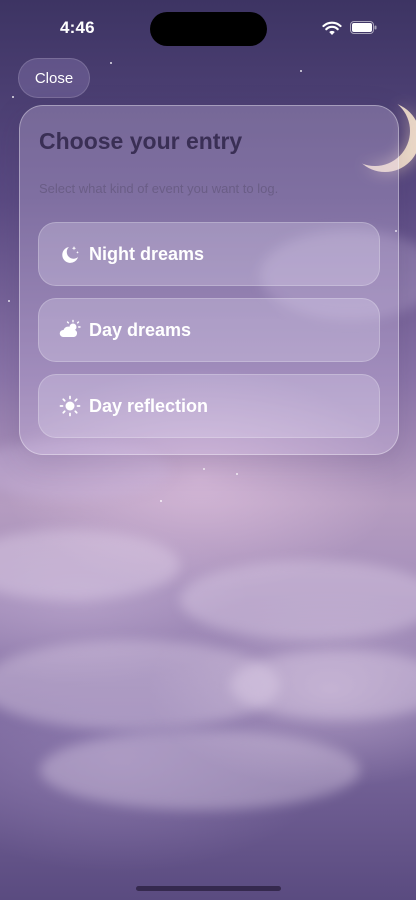 This screenshot has width=416, height=900. I want to click on battery-icon, so click(363, 27).